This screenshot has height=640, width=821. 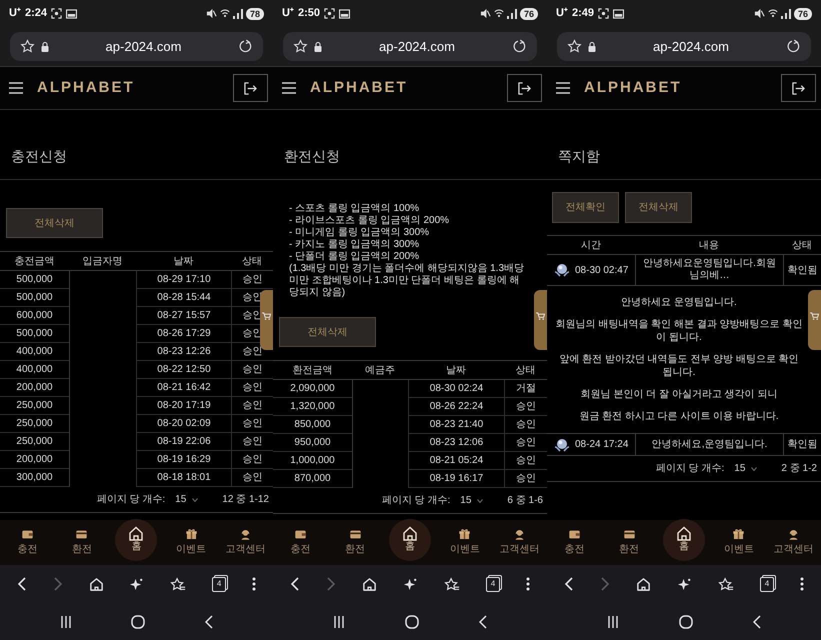 What do you see at coordinates (183, 316) in the screenshot?
I see `table-cell: 08-27 15:57` at bounding box center [183, 316].